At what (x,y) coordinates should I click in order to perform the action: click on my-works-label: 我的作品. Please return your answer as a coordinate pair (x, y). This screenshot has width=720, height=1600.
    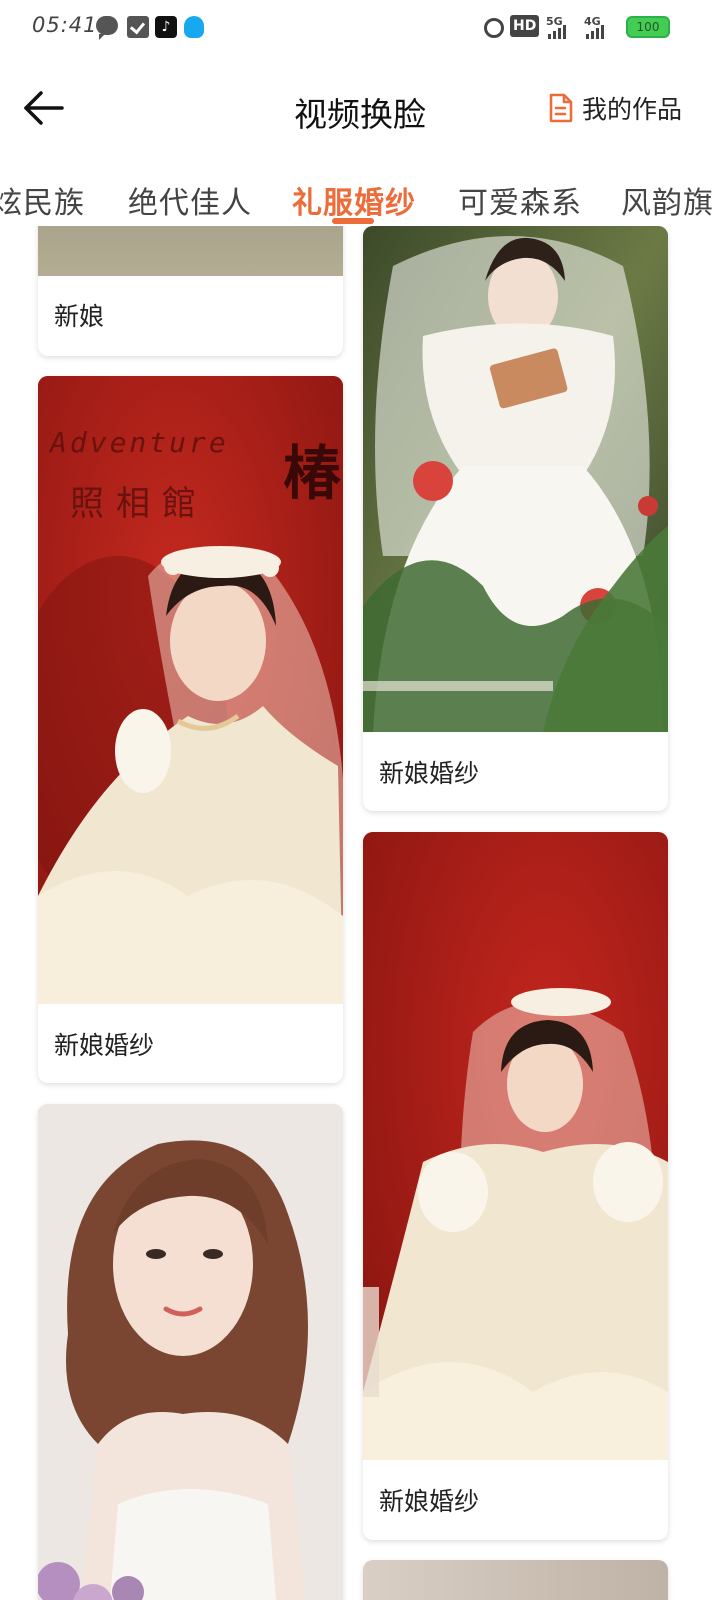
    Looking at the image, I should click on (631, 109).